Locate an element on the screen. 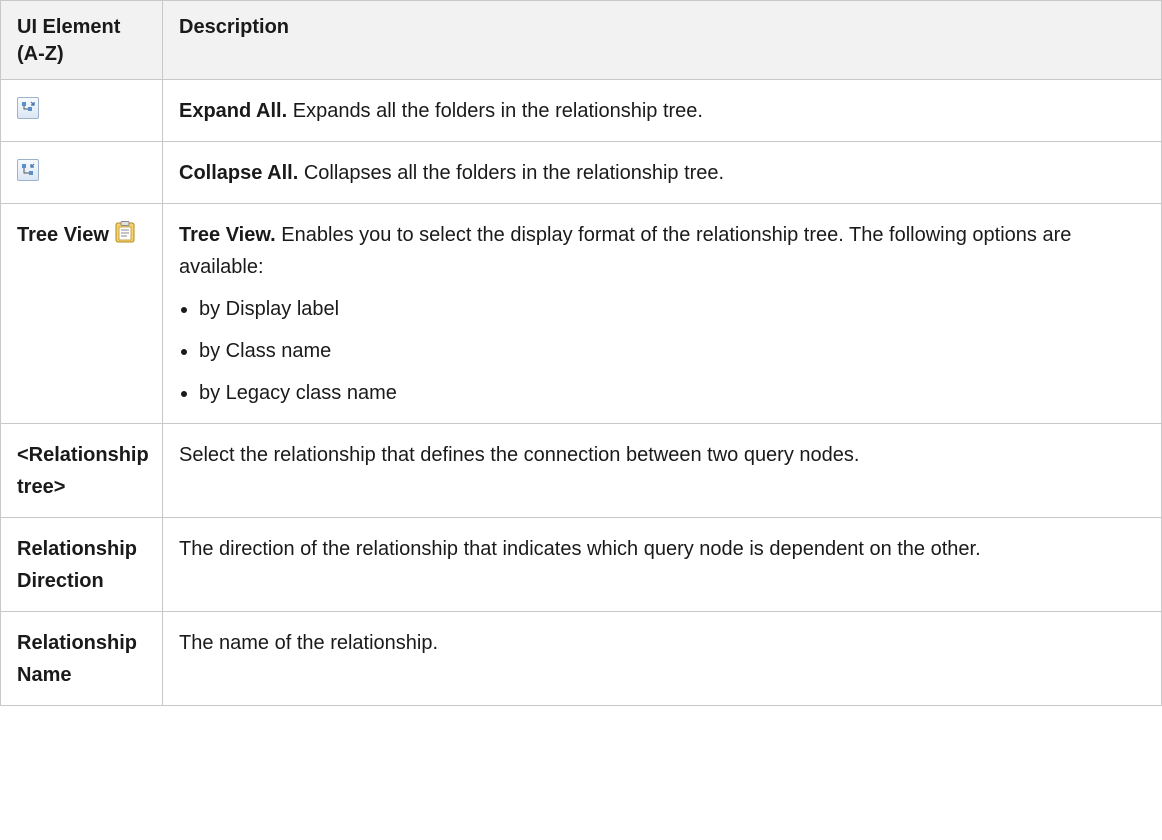 The image size is (1162, 840). list-item: by Class name is located at coordinates (662, 351).